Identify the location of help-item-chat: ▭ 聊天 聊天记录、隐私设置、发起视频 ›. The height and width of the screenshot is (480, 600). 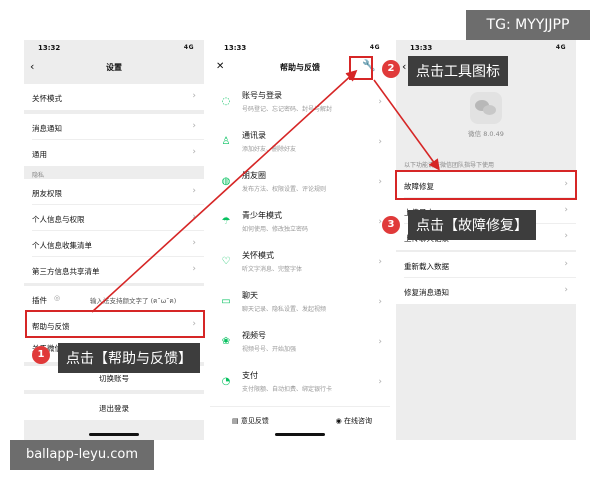
(300, 304).